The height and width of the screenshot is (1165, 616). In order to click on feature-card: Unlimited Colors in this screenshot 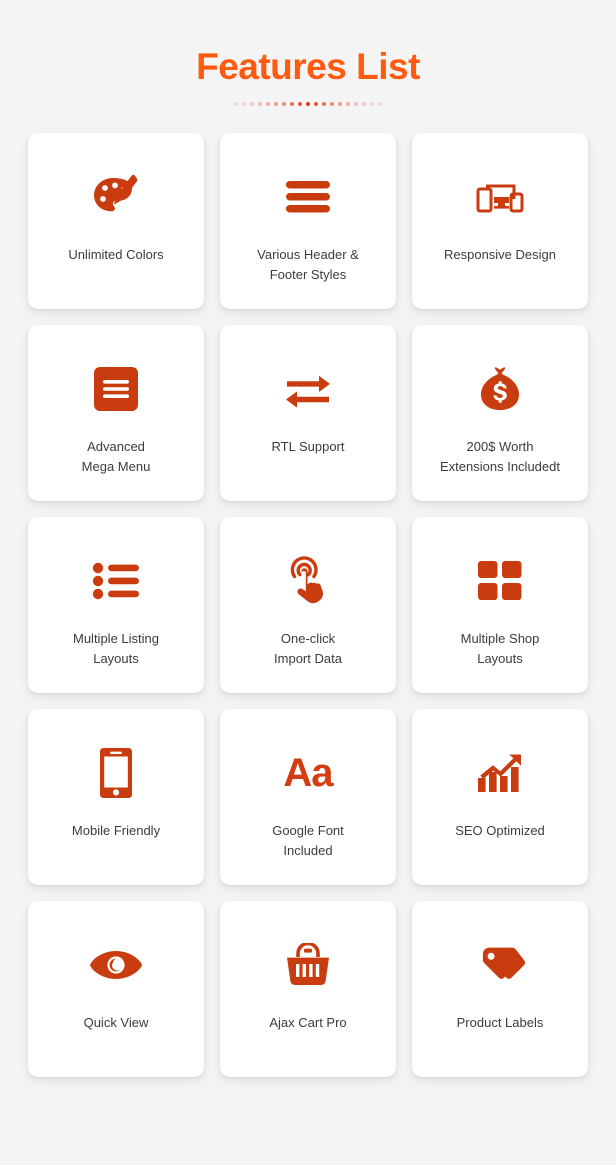, I will do `click(116, 221)`.